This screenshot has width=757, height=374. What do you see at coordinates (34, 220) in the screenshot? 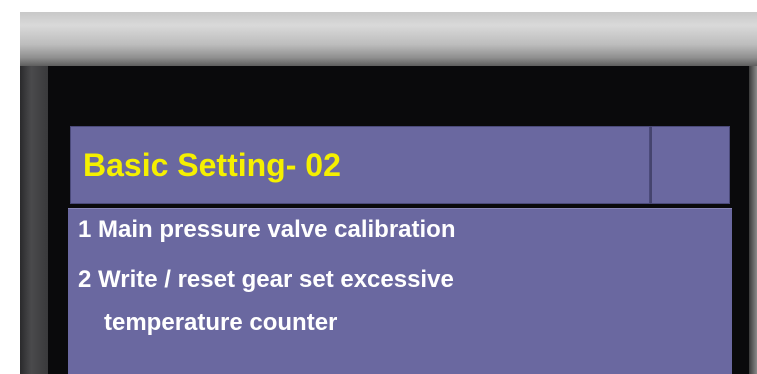
I see `left-bezel` at bounding box center [34, 220].